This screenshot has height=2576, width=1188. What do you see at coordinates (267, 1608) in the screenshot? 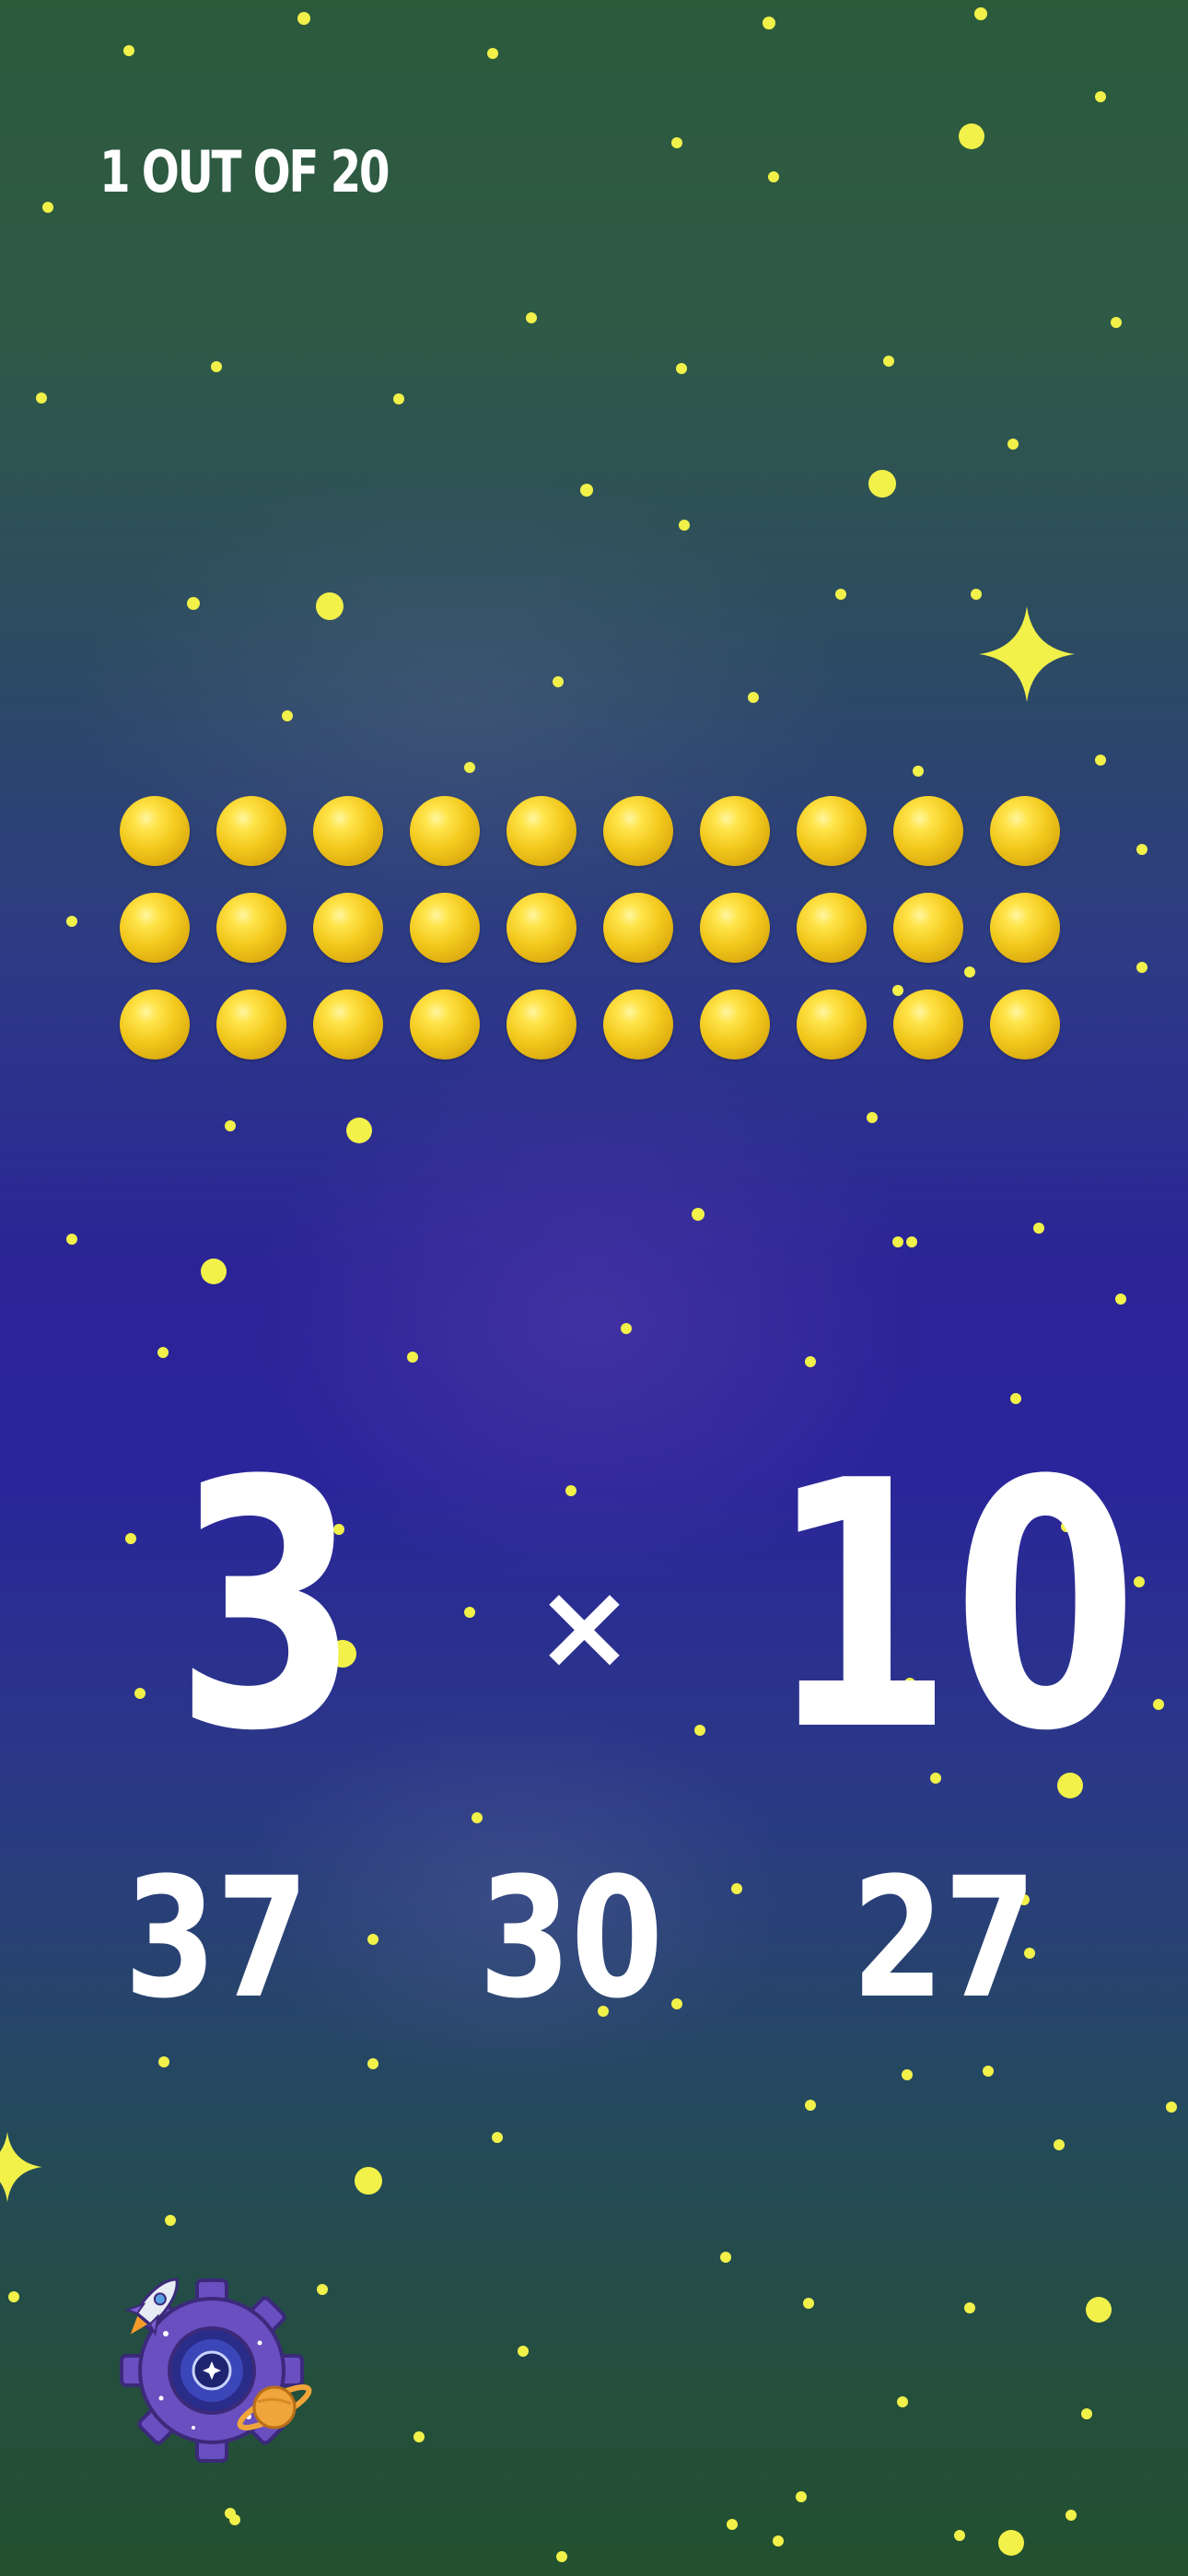
I see `left-operand: 3` at bounding box center [267, 1608].